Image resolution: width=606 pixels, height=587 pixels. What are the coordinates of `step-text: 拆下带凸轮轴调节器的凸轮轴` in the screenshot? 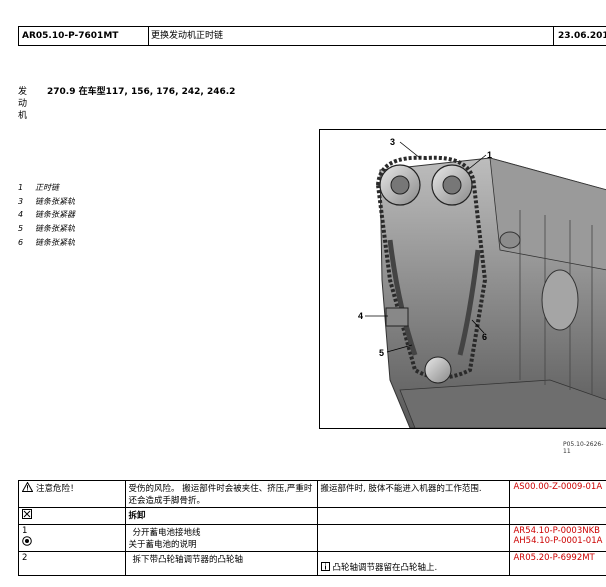 It's located at (221, 563).